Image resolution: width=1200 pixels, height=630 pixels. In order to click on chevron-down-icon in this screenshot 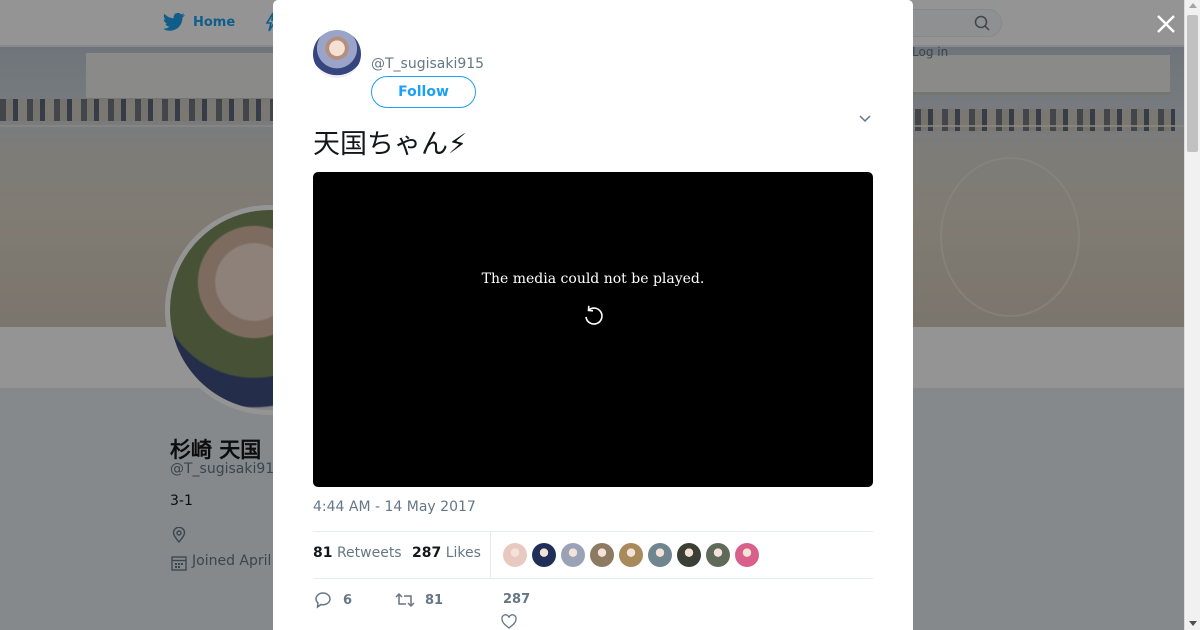, I will do `click(865, 118)`.